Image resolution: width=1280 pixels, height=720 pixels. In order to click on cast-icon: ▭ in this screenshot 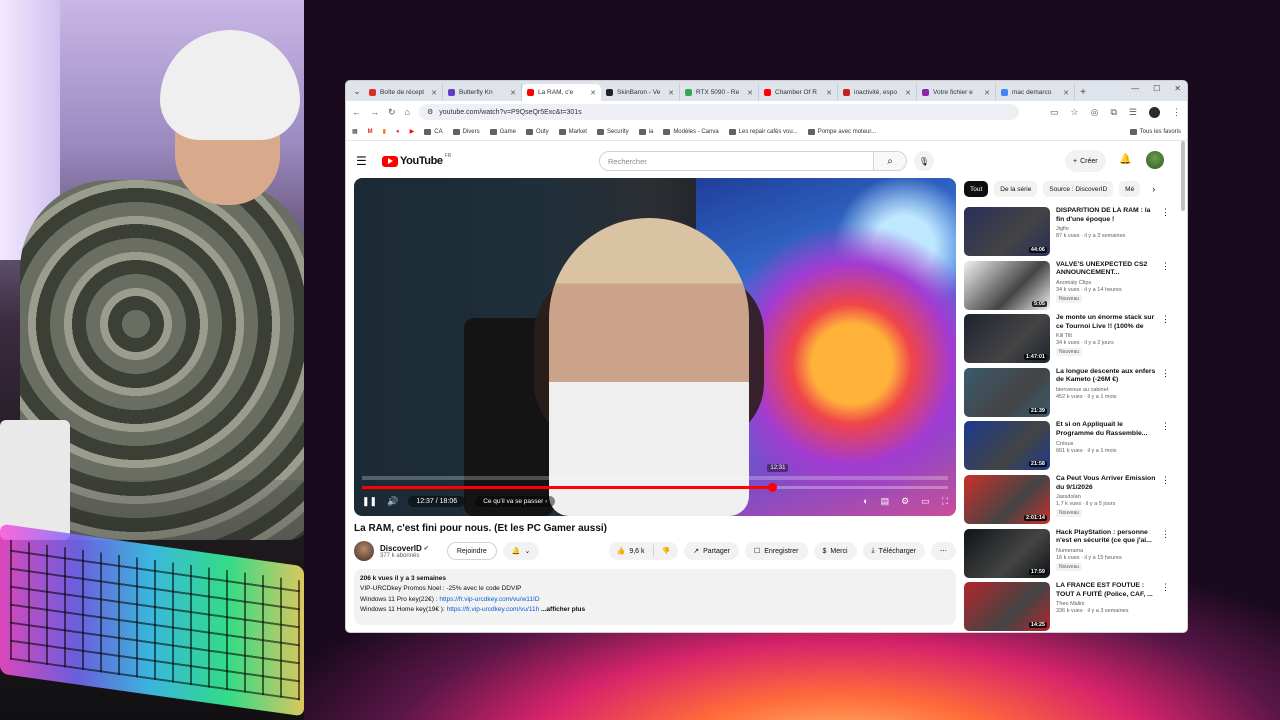, I will do `click(1054, 112)`.